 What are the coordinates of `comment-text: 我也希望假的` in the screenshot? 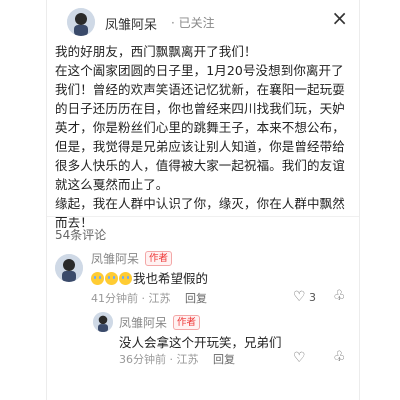 It's located at (149, 277).